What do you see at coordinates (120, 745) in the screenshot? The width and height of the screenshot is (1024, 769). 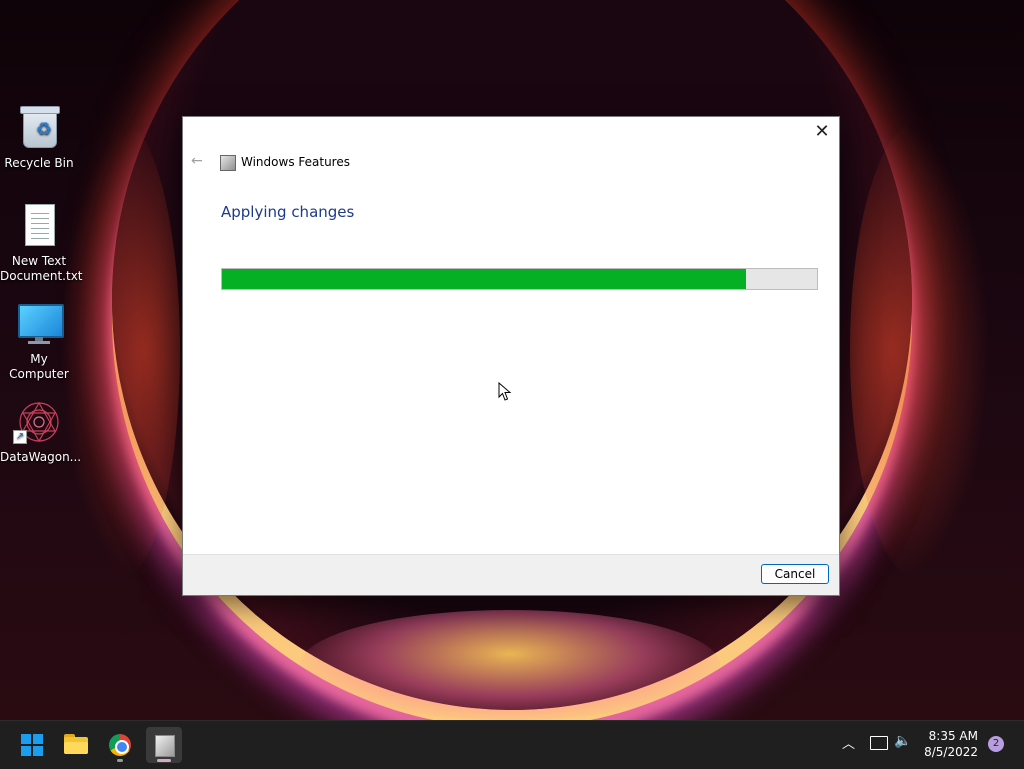 I see `taskbar-chrome` at bounding box center [120, 745].